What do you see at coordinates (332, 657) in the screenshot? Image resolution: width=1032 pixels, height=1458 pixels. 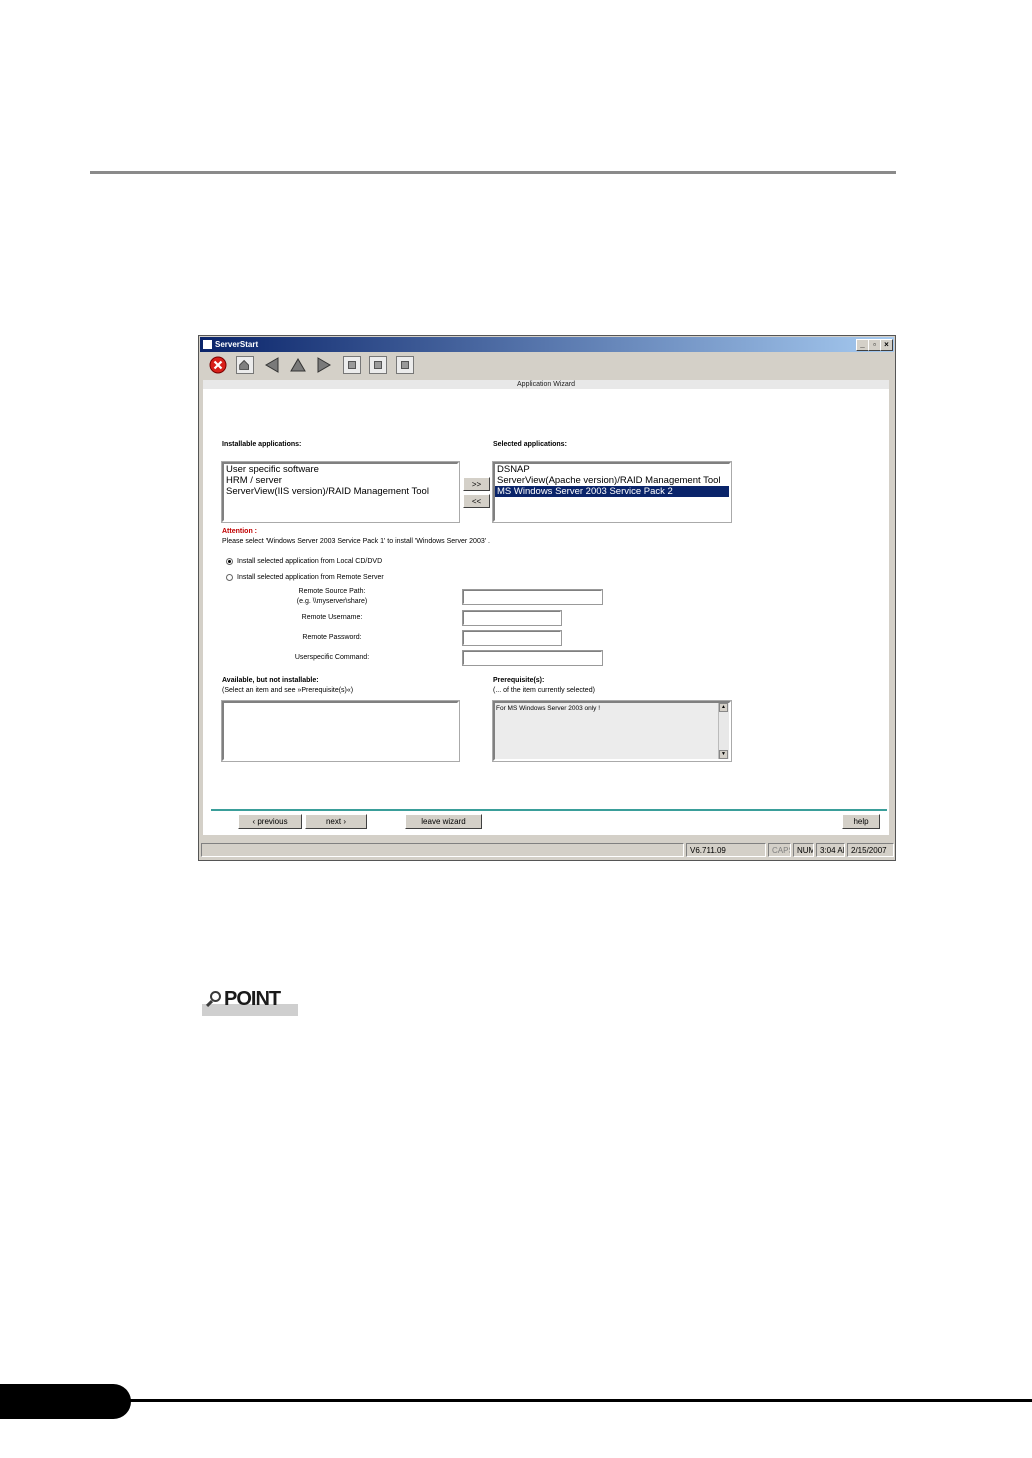 I see `userspecific-command-label: Userspecific Command:` at bounding box center [332, 657].